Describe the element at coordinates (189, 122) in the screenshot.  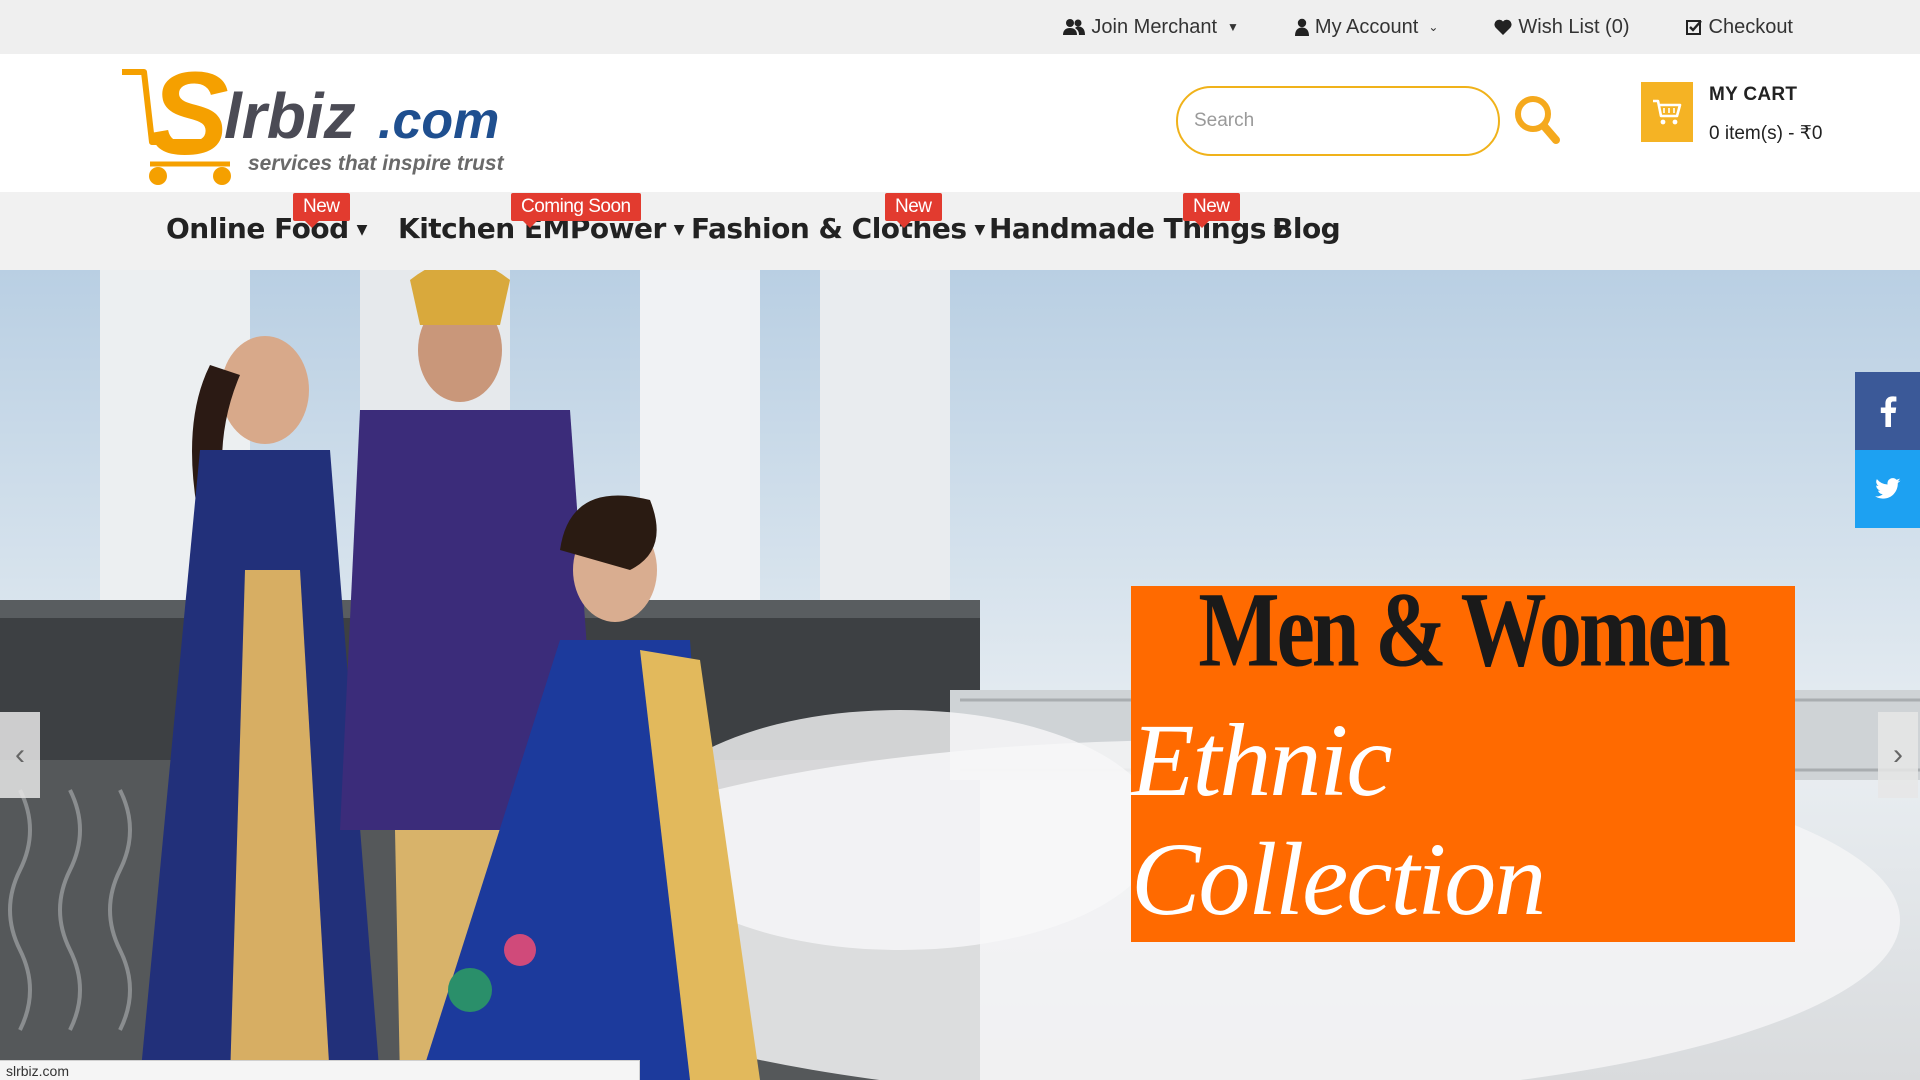
I see `svg-text: S` at that location.